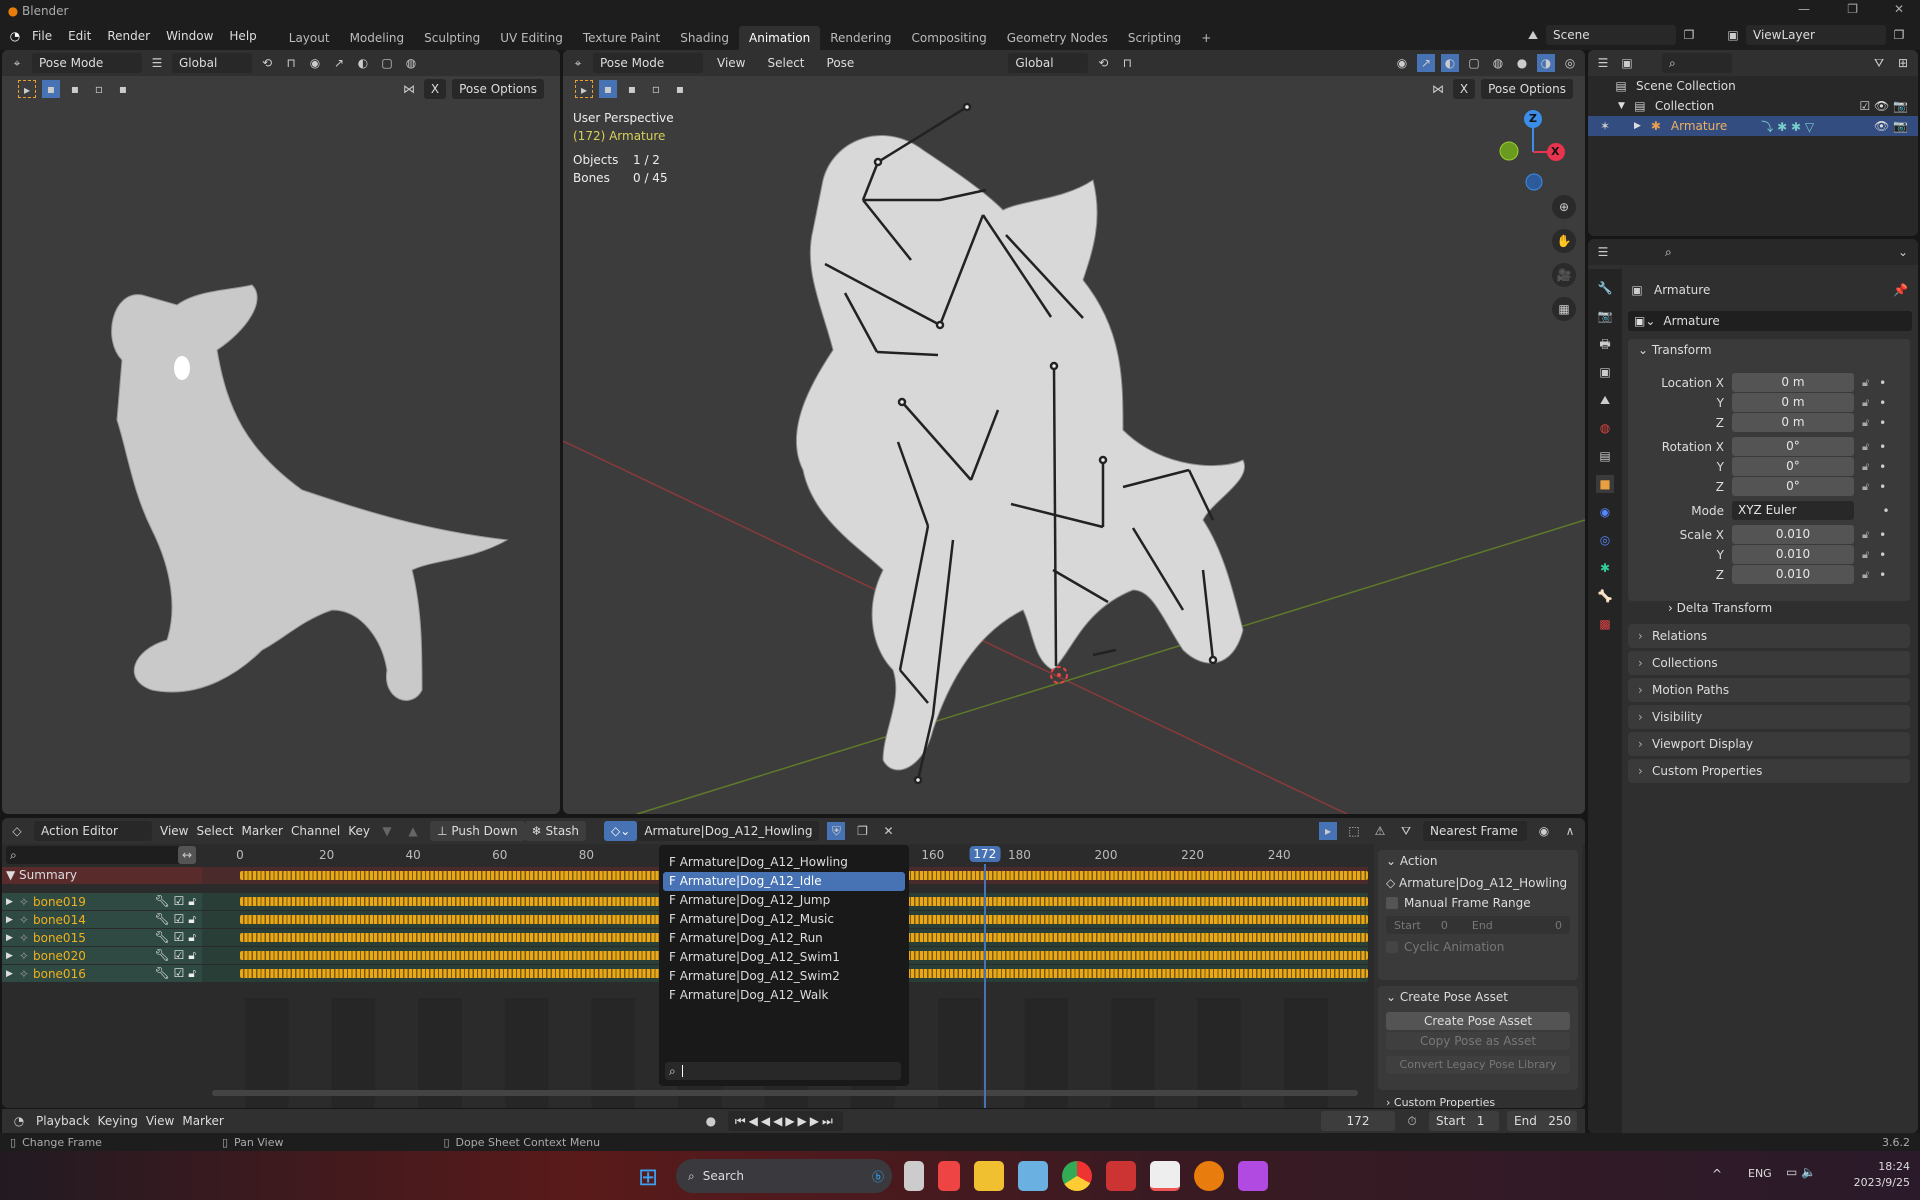  Describe the element at coordinates (1605, 288) in the screenshot. I see `tool-tab-icon: 🔧` at that location.